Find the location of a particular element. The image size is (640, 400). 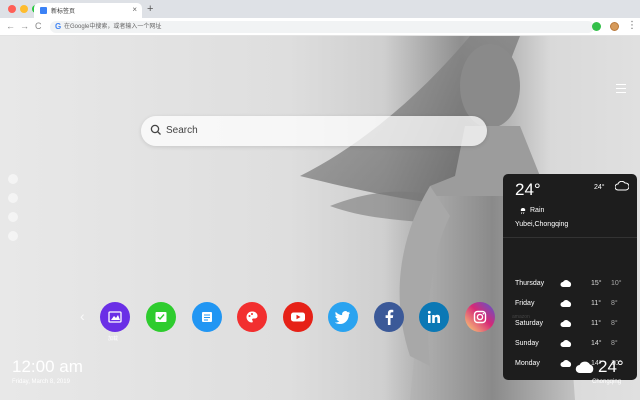

dock-paint-button is located at coordinates (252, 317).